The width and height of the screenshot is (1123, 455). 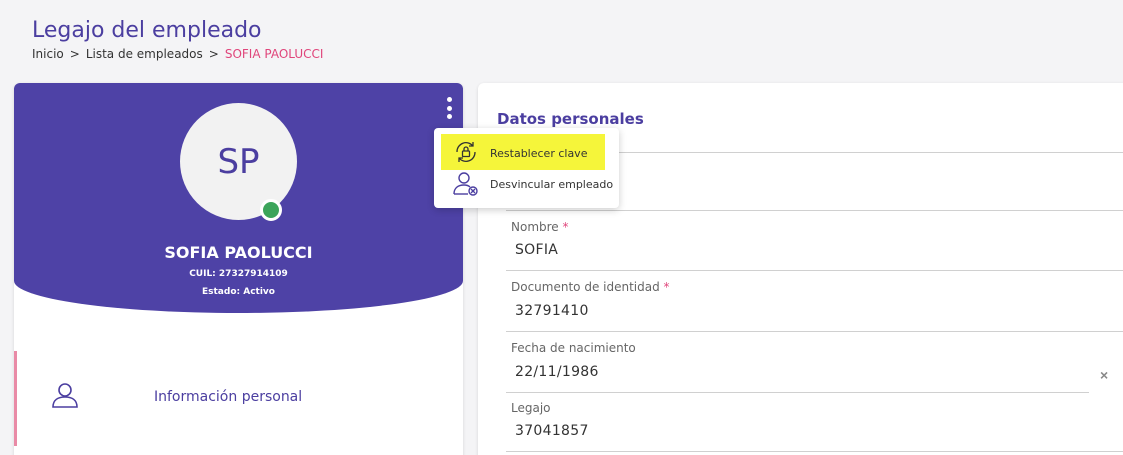 I want to click on menu-item-label: Restablecer clave, so click(x=539, y=153).